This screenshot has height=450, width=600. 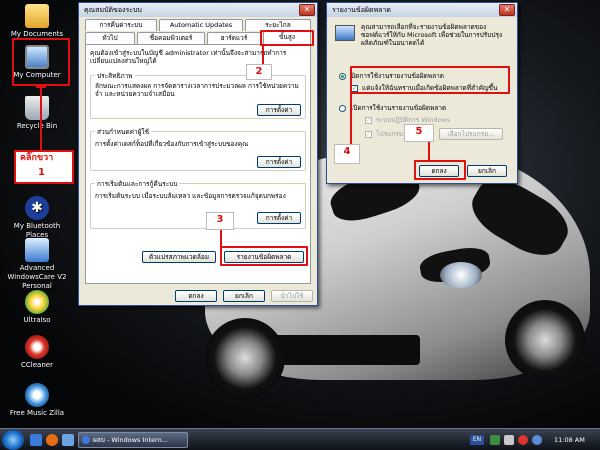 I want to click on error-reporting-titlebar: รายงานข้อผิดพลาด ✕, so click(x=422, y=10).